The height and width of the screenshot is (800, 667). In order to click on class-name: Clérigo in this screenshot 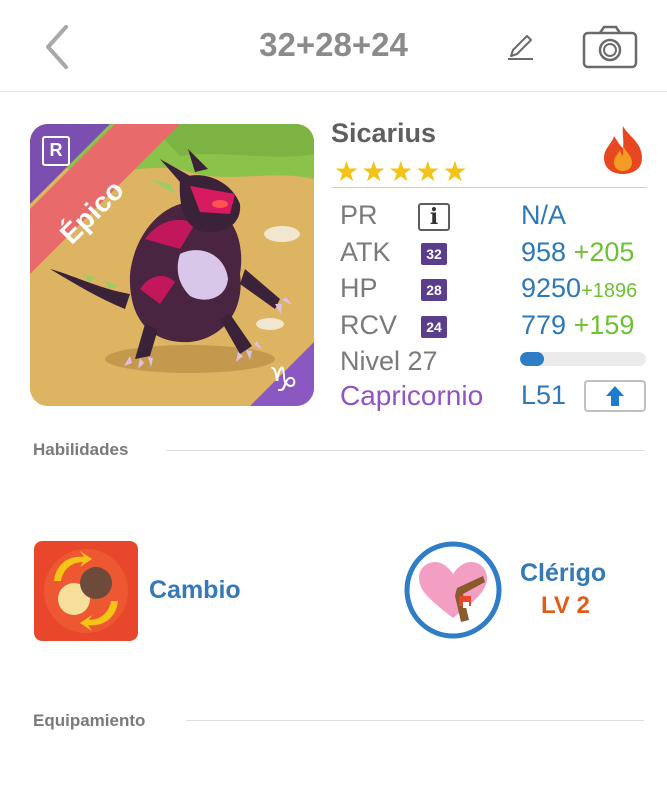, I will do `click(563, 573)`.